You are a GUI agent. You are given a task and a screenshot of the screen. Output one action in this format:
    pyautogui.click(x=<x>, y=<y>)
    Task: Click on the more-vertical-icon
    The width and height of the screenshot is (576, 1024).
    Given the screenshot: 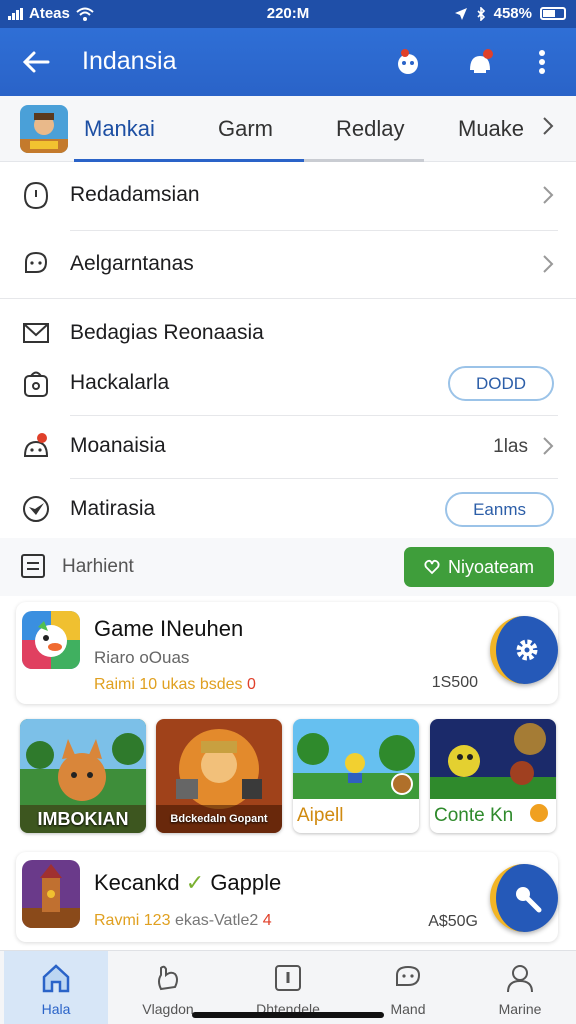 What is the action you would take?
    pyautogui.click(x=542, y=62)
    